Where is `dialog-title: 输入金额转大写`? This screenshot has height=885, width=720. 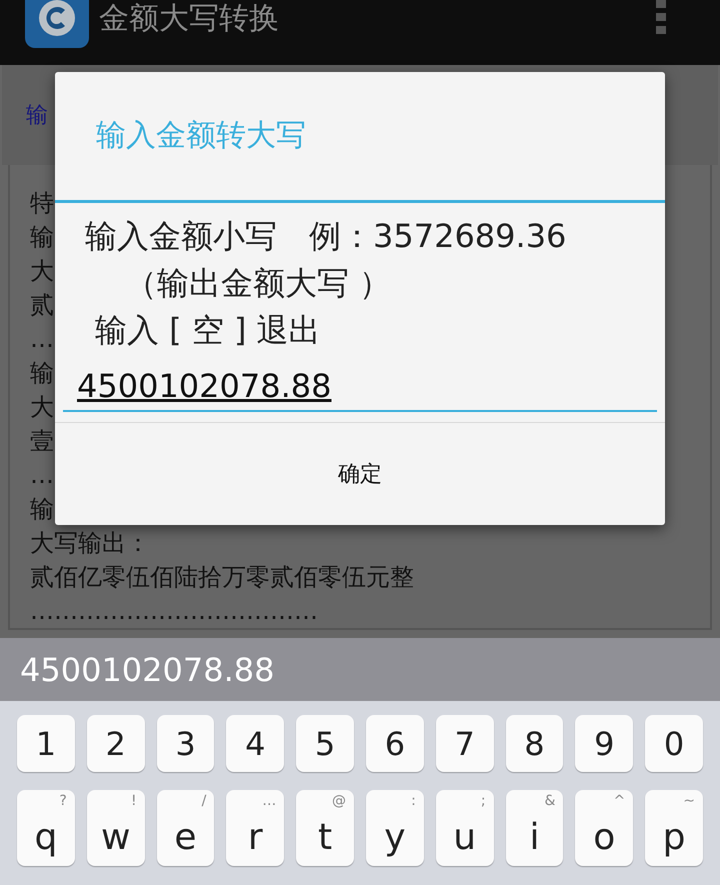
dialog-title: 输入金额转大写 is located at coordinates (201, 136).